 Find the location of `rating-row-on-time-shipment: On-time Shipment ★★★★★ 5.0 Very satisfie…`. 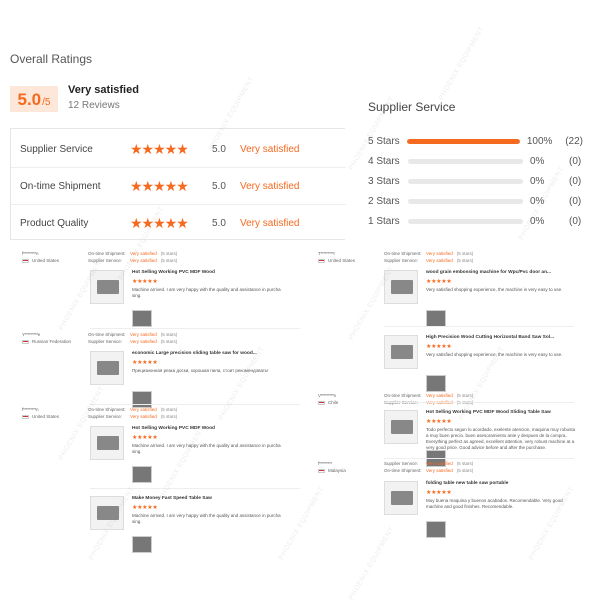

rating-row-on-time-shipment: On-time Shipment ★★★★★ 5.0 Very satisfie… is located at coordinates (178, 186).